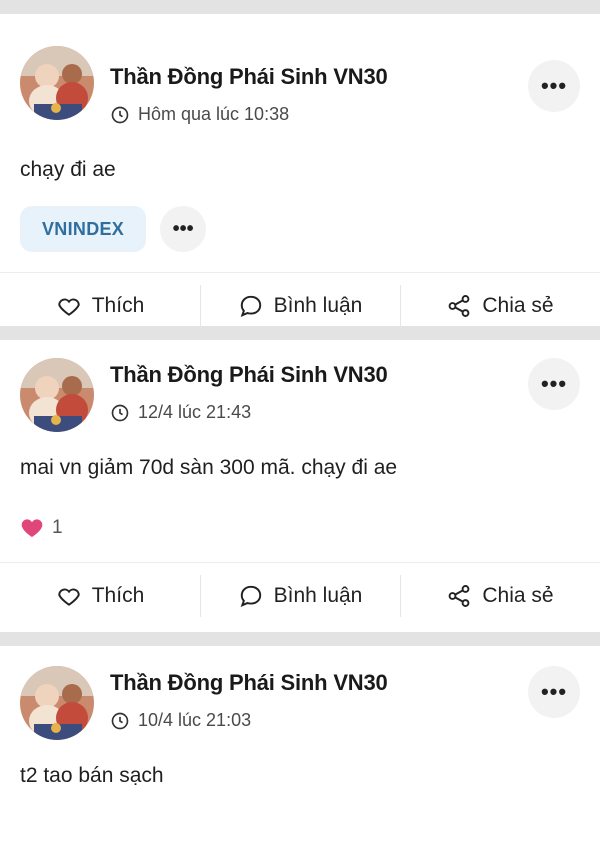  What do you see at coordinates (195, 412) in the screenshot?
I see `post-time: 12/4 lúc 21:43` at bounding box center [195, 412].